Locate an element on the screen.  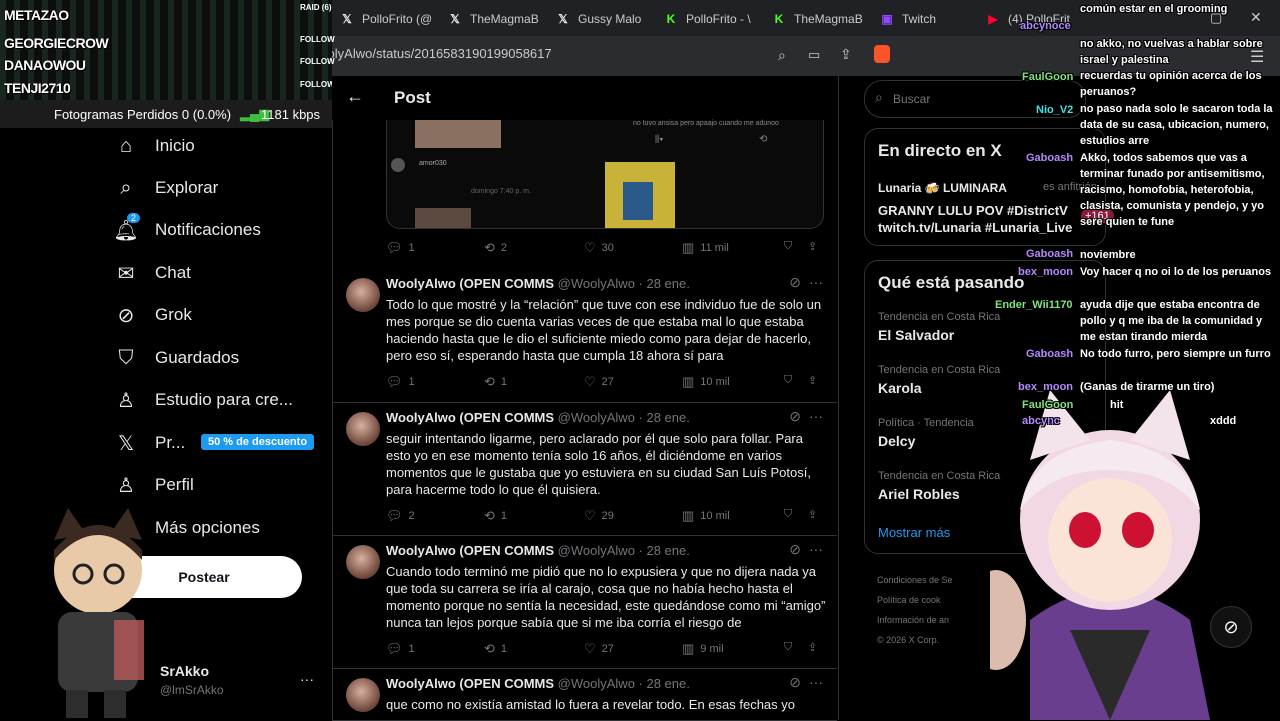
nav-item-grok: ⊘ Grok is located at coordinates (153, 315).